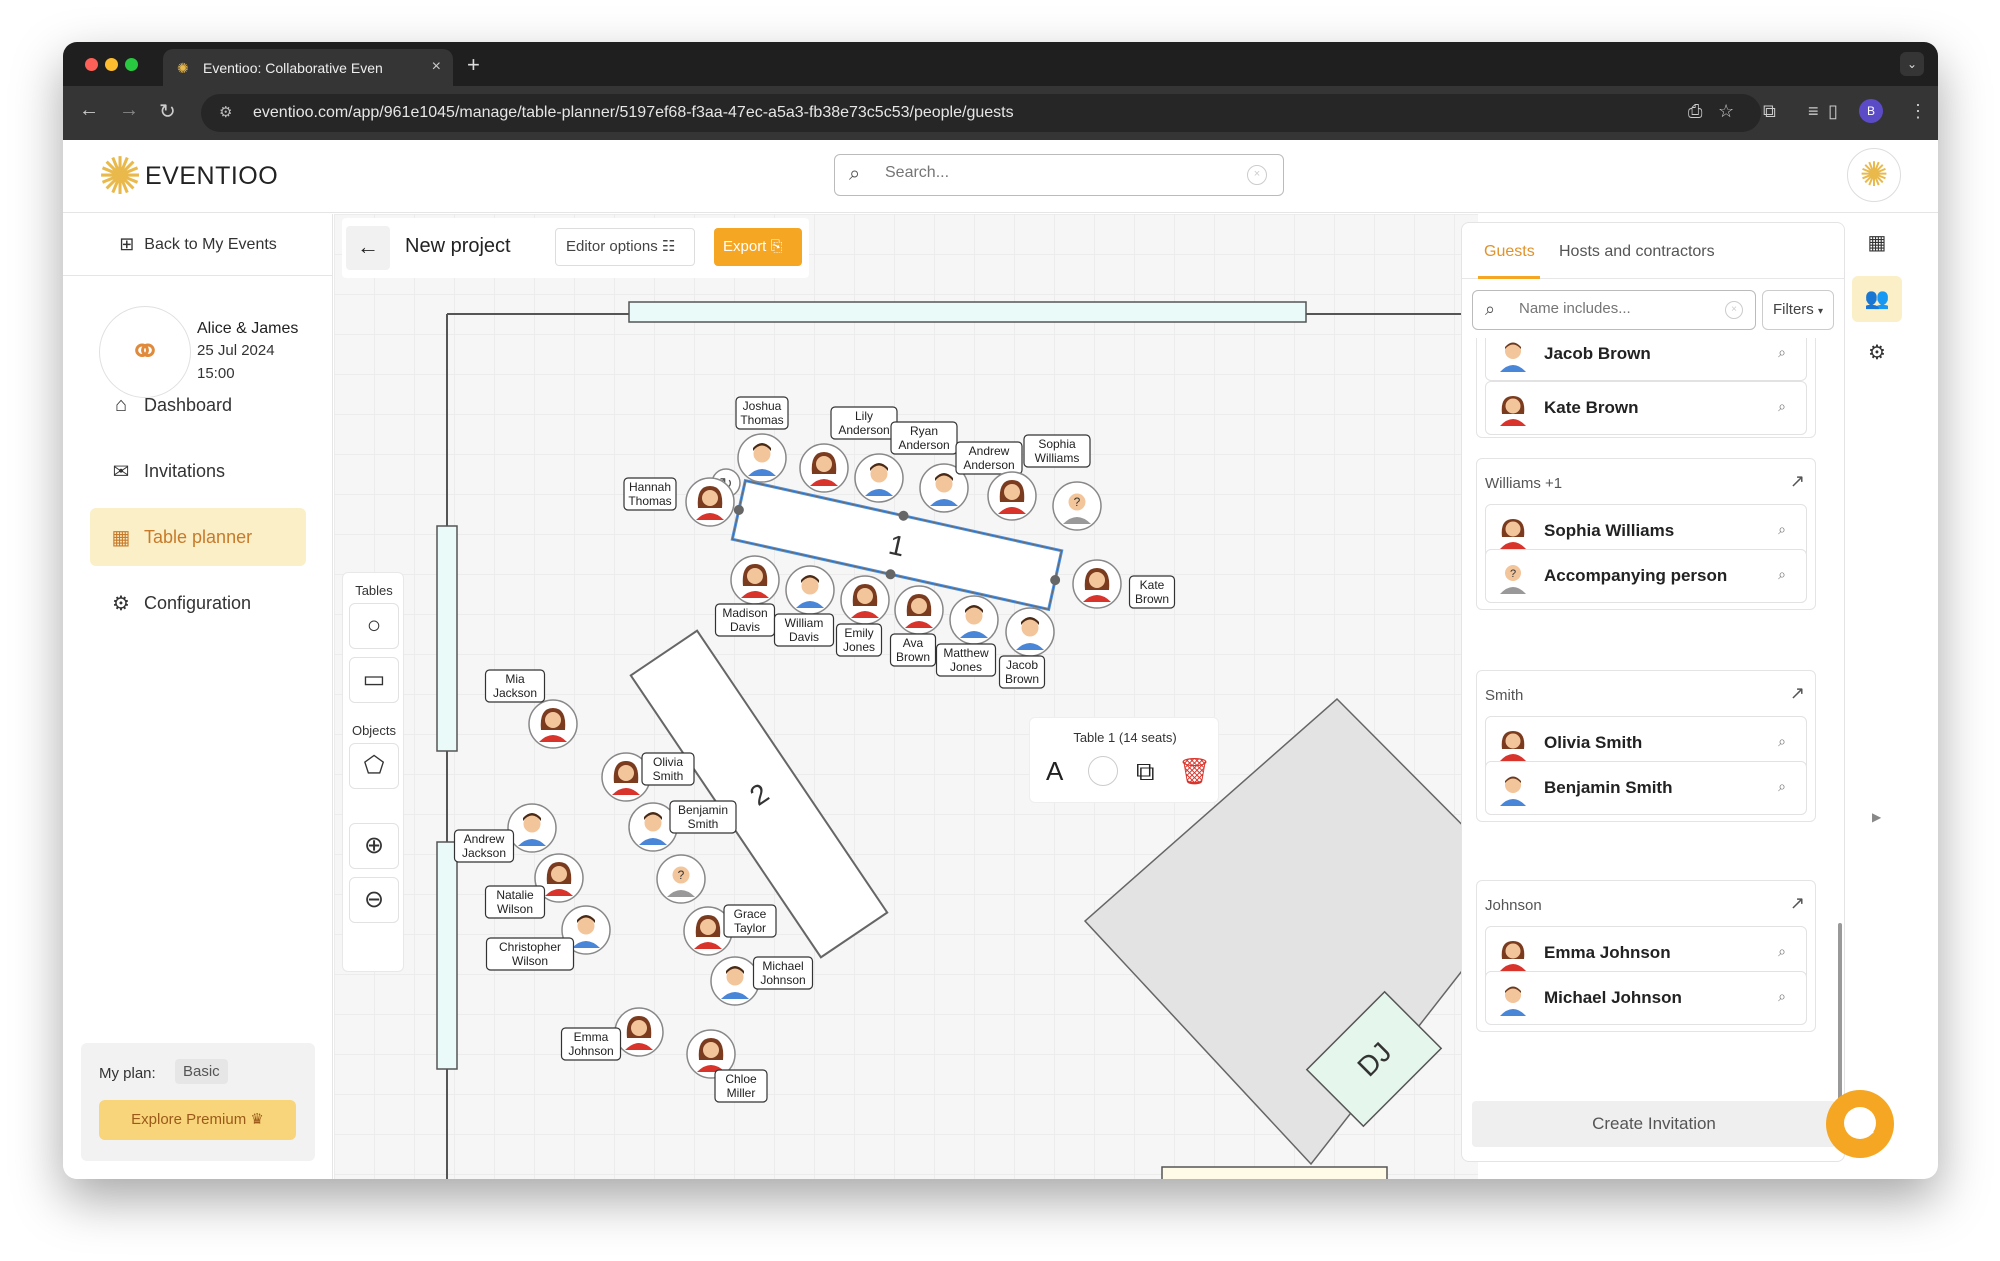 The image size is (2000, 1261). I want to click on create-invitation-button: Create Invitation, so click(1654, 1124).